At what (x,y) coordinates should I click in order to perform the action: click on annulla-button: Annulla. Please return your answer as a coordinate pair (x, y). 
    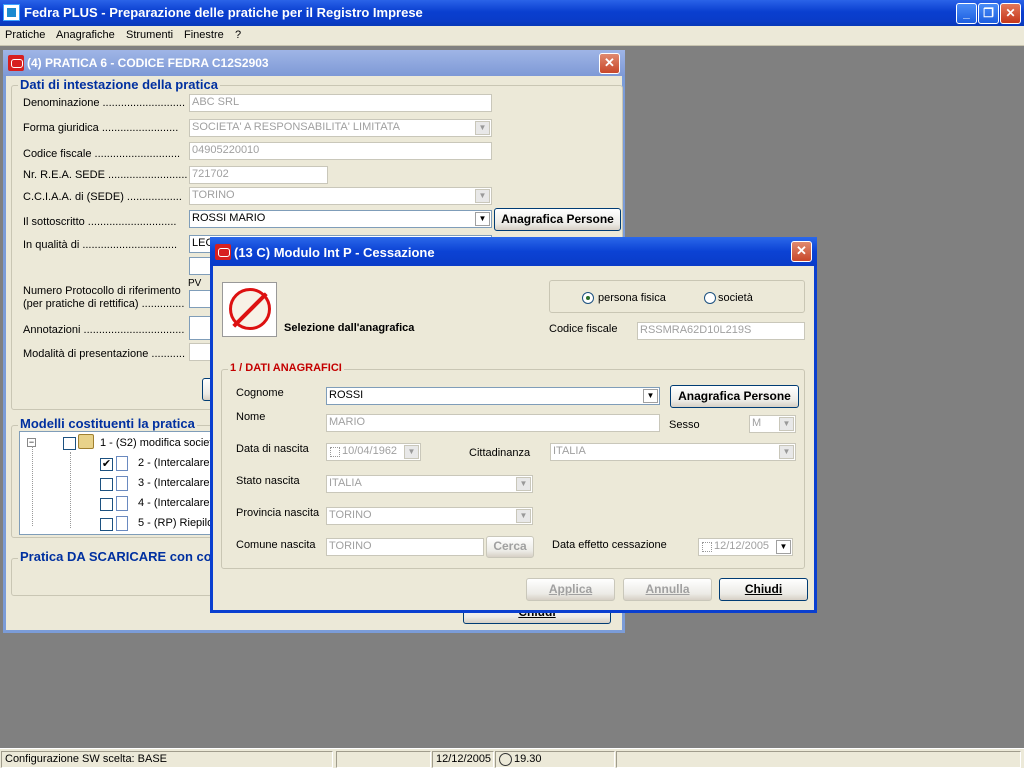
    Looking at the image, I should click on (667, 589).